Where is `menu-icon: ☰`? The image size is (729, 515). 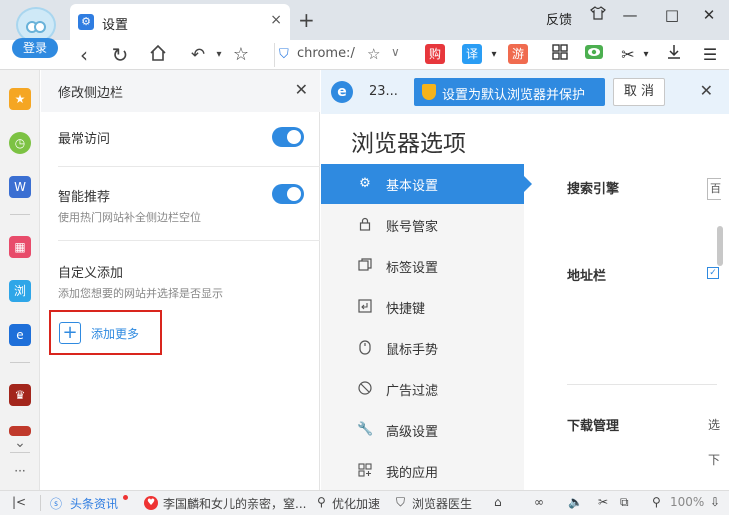
menu-icon: ☰ is located at coordinates (710, 55).